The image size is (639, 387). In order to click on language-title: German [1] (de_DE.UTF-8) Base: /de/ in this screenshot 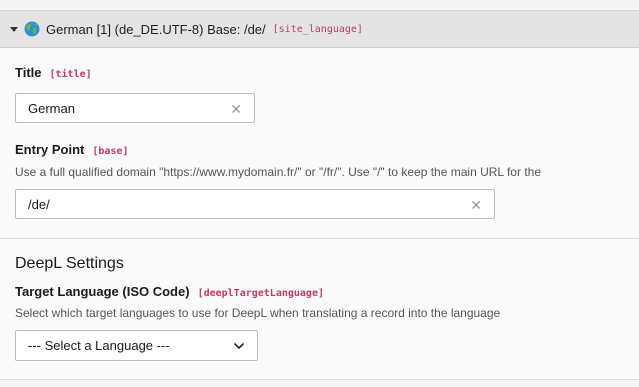, I will do `click(156, 29)`.